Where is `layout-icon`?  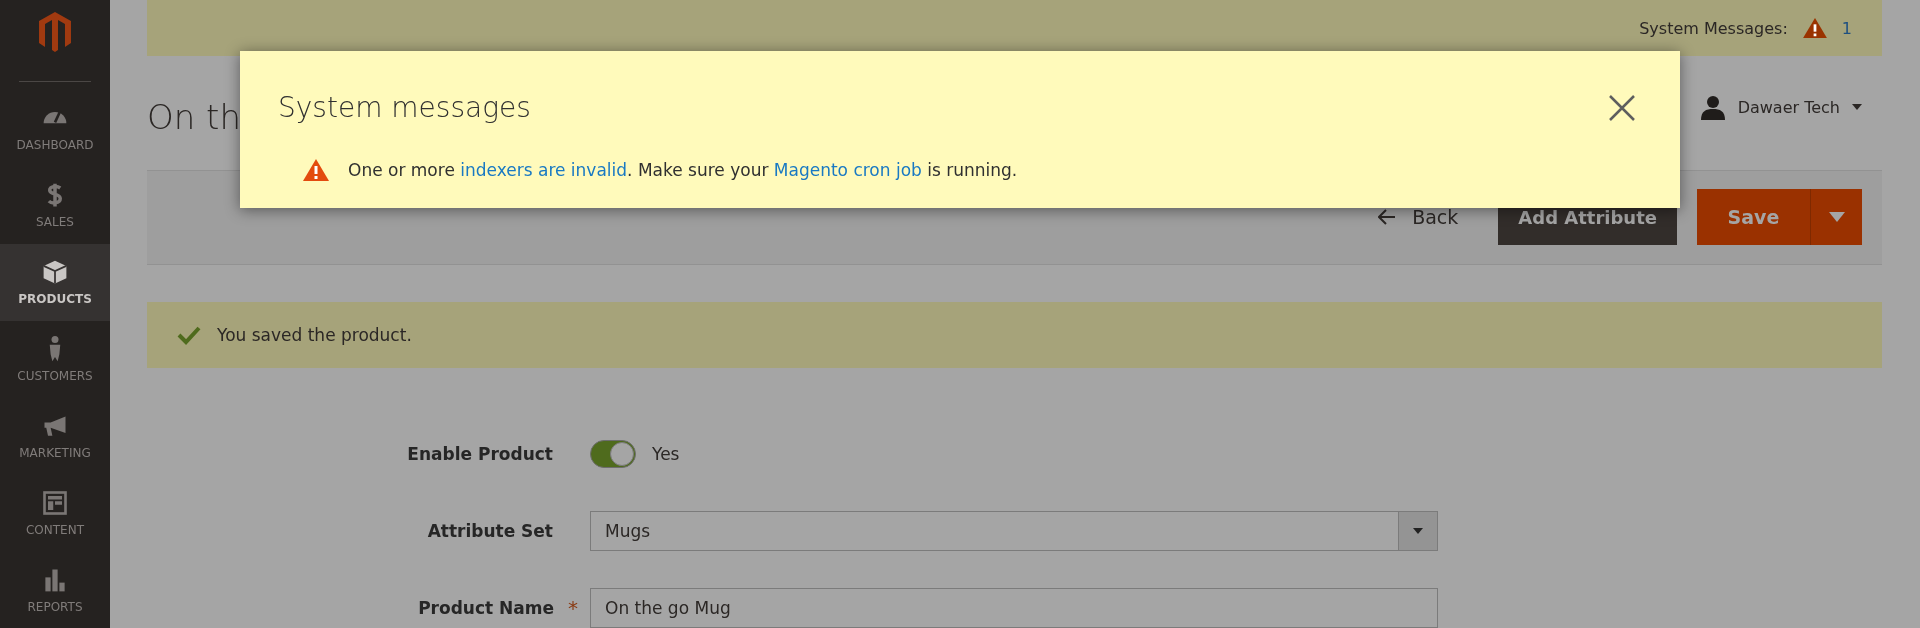 layout-icon is located at coordinates (55, 502).